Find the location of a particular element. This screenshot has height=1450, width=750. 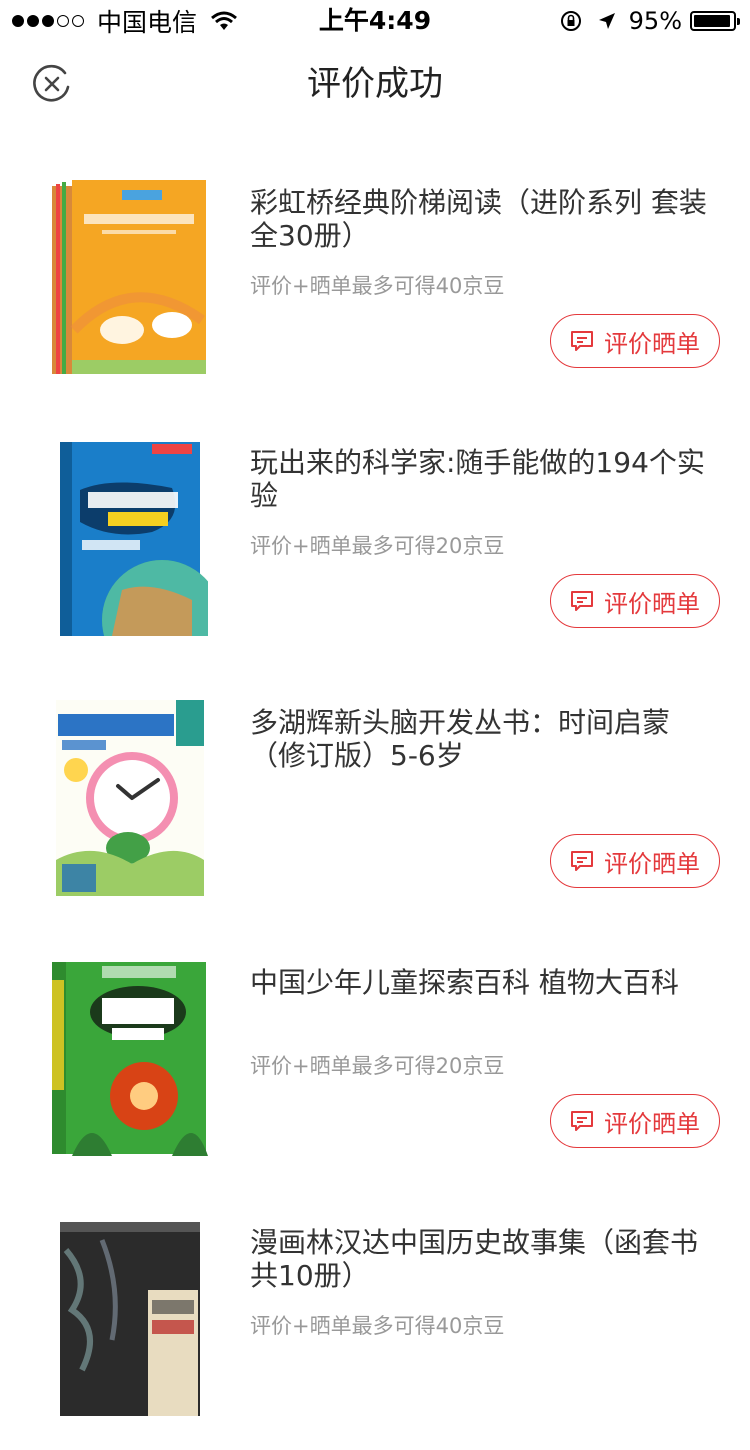

page-title: 评价成功 is located at coordinates (375, 84).